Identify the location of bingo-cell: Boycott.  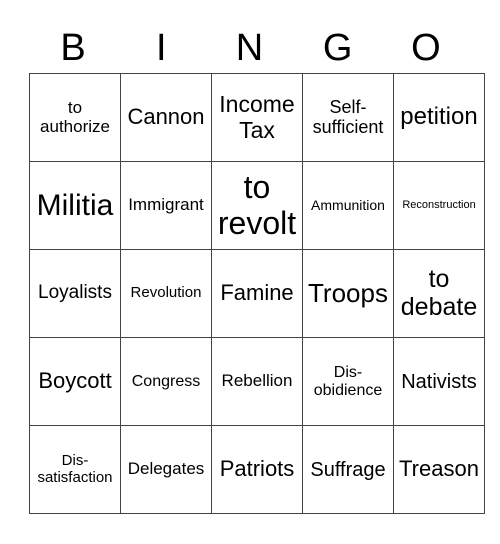
(75, 381).